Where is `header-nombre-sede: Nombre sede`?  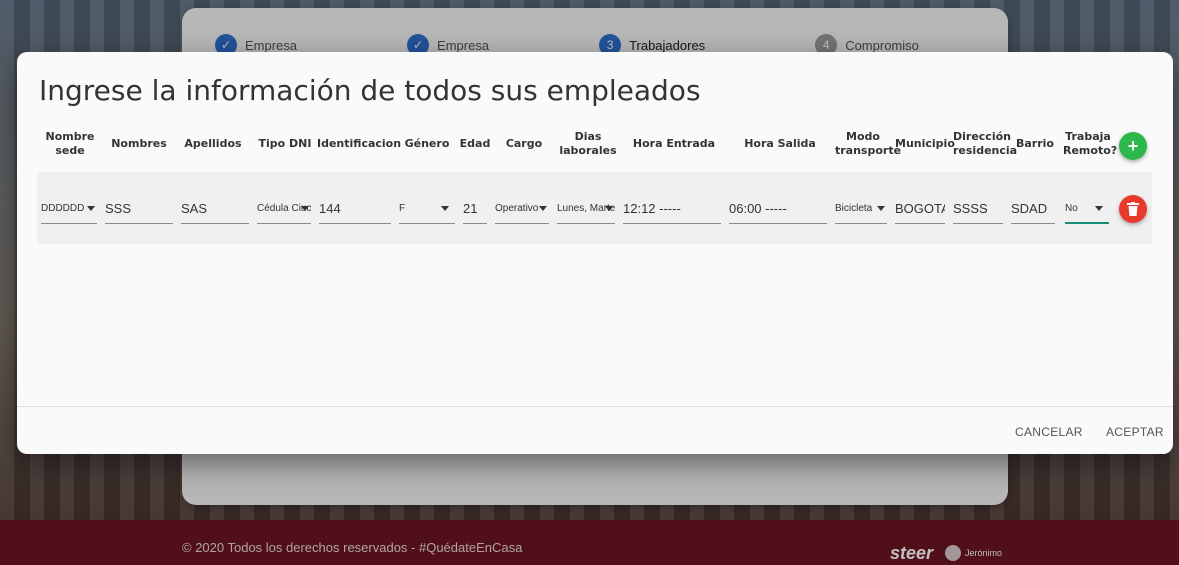 header-nombre-sede: Nombre sede is located at coordinates (70, 143).